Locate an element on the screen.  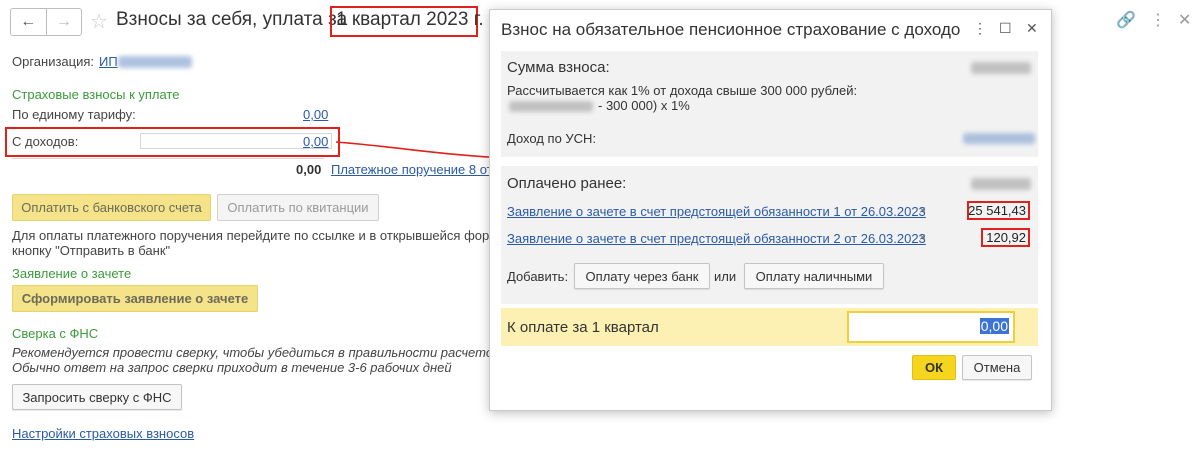
to-pay-row: К оплате за 1 квартал 0,00 is located at coordinates (769, 327).